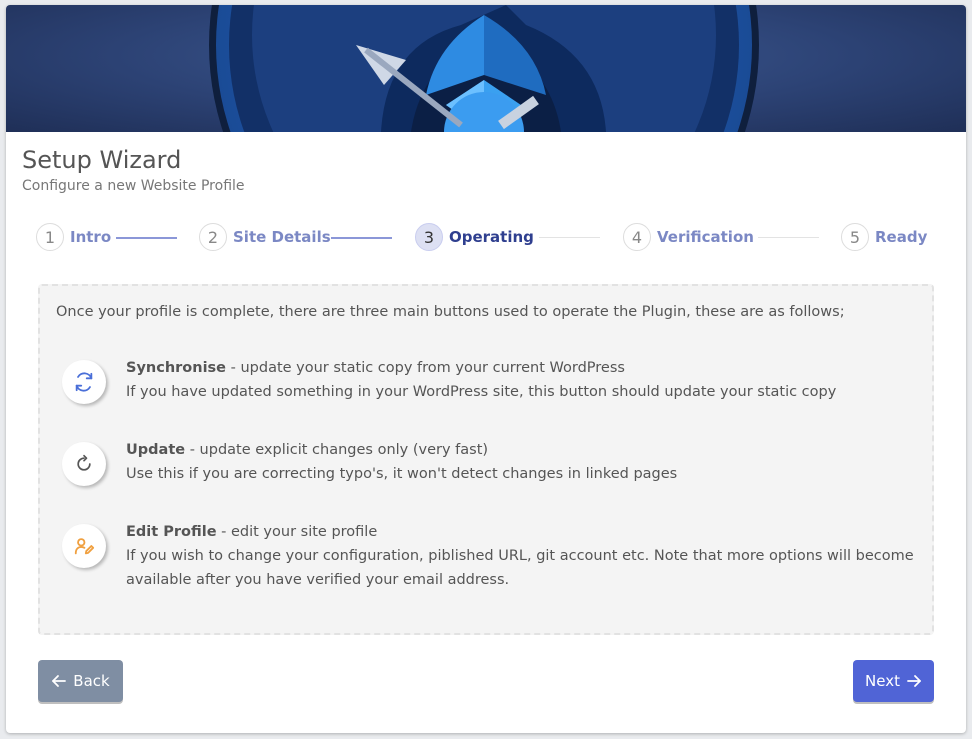 The image size is (972, 739). I want to click on step-verification: 4 Verification, so click(688, 237).